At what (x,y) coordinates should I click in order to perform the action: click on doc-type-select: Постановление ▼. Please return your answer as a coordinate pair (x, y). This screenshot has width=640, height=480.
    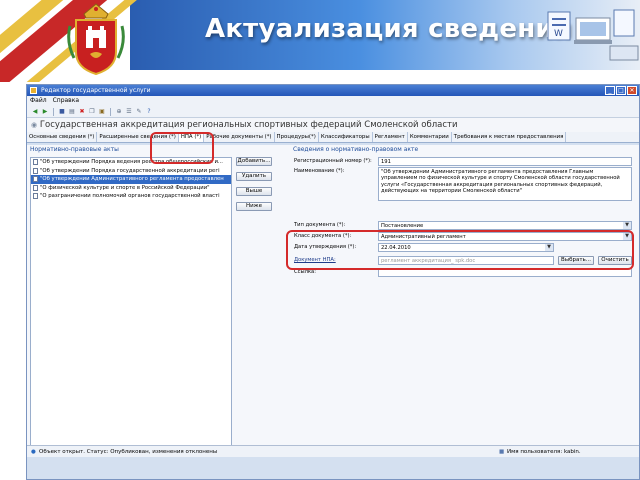
    Looking at the image, I should click on (505, 225).